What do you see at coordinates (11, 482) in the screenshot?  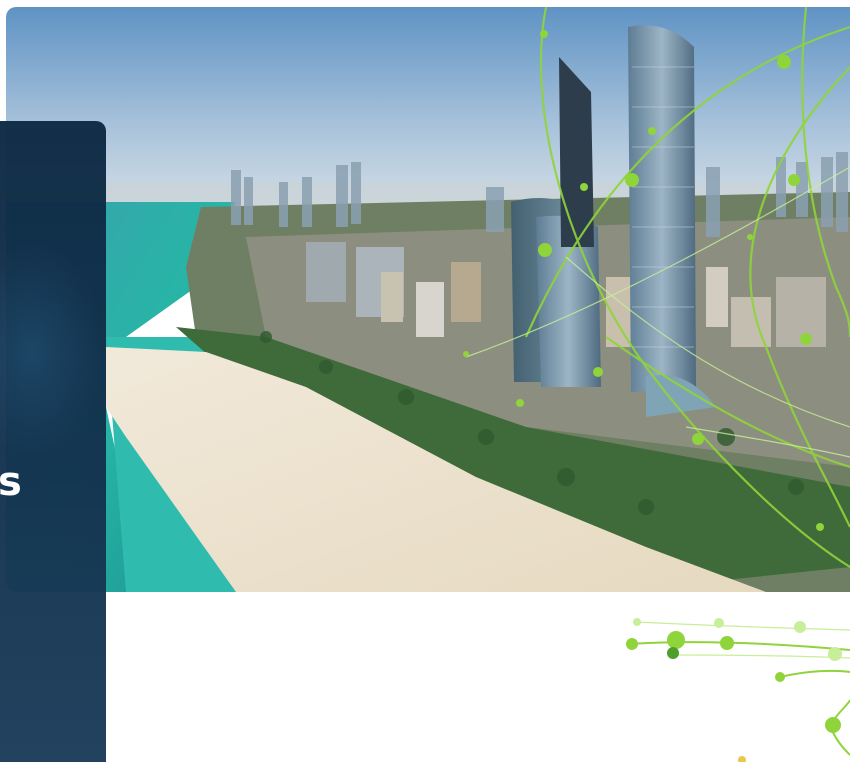 I see `panel-heading: s` at bounding box center [11, 482].